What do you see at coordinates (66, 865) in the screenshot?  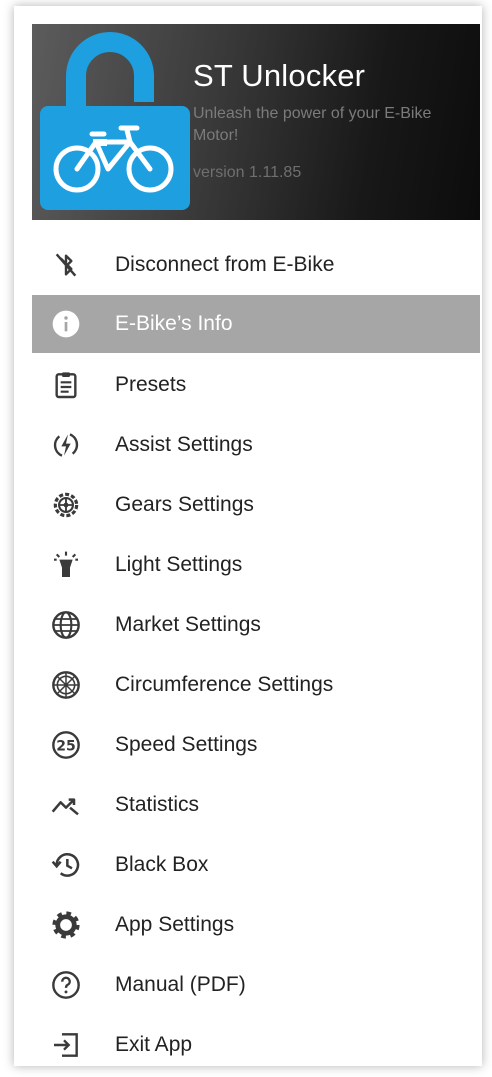 I see `history-icon` at bounding box center [66, 865].